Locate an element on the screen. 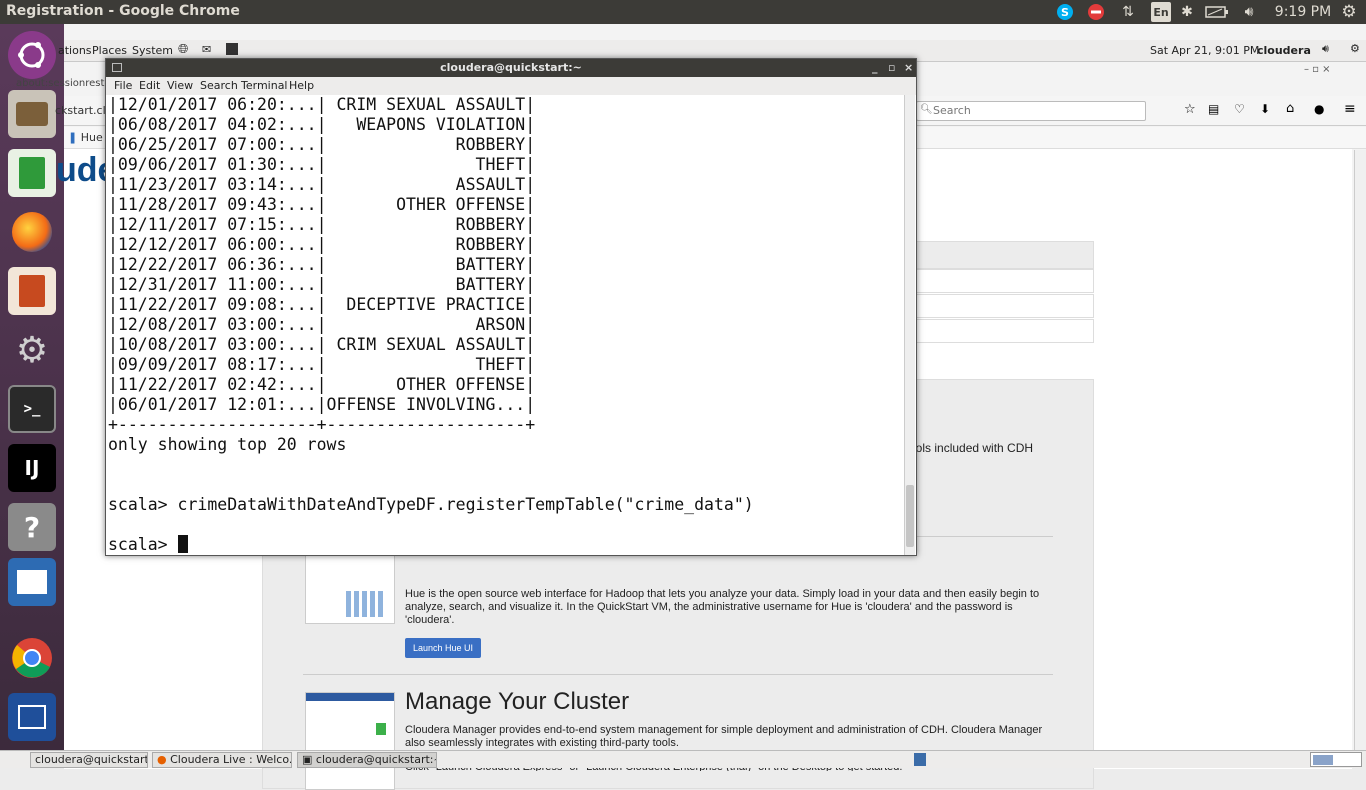  terminal-prompt-line: scala> is located at coordinates (505, 545).